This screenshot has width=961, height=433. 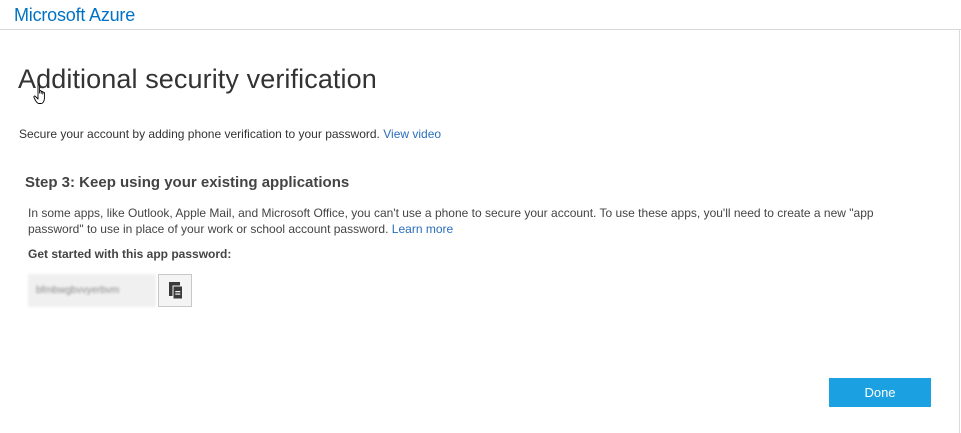 I want to click on page-title: Additional security verification, so click(x=197, y=79).